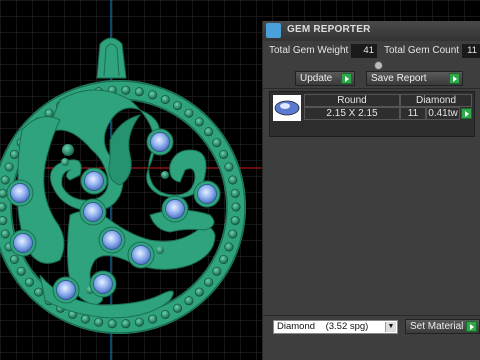 Image resolution: width=480 pixels, height=360 pixels. What do you see at coordinates (436, 100) in the screenshot?
I see `header-material: Diamond` at bounding box center [436, 100].